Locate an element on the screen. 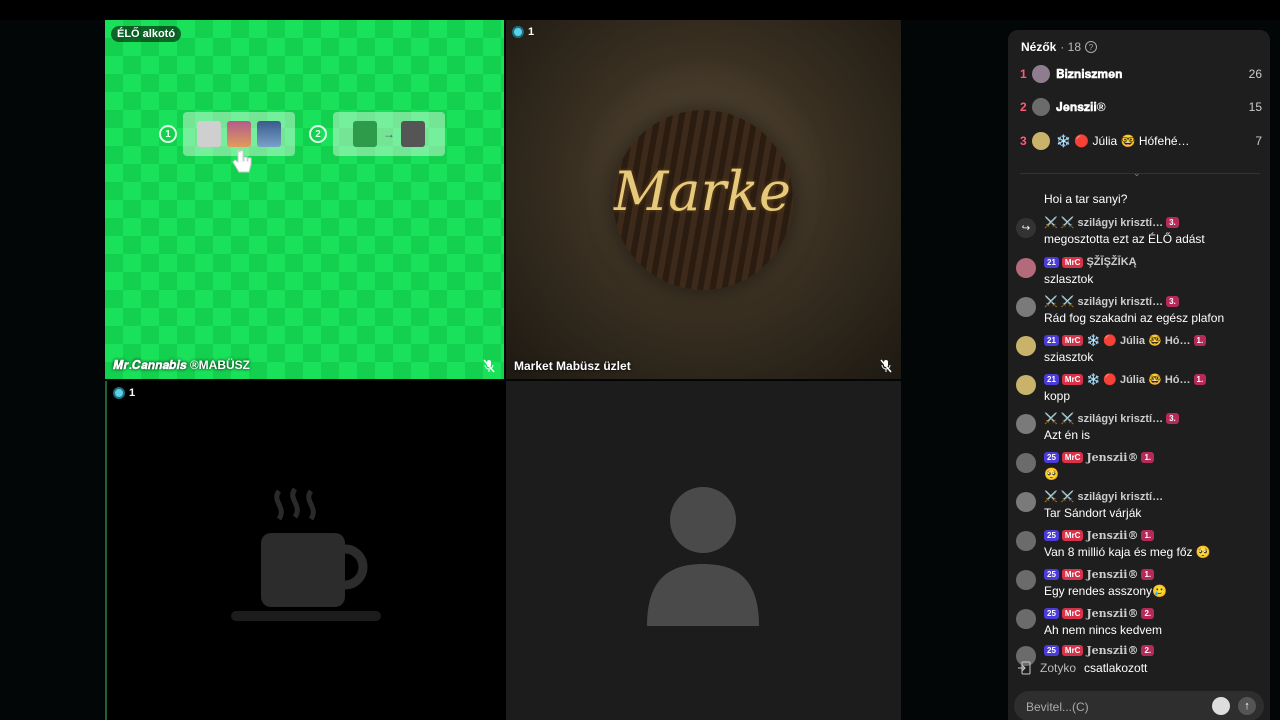 The width and height of the screenshot is (1280, 720). message-text: Hoi a tar sanyi? is located at coordinates (1086, 199).